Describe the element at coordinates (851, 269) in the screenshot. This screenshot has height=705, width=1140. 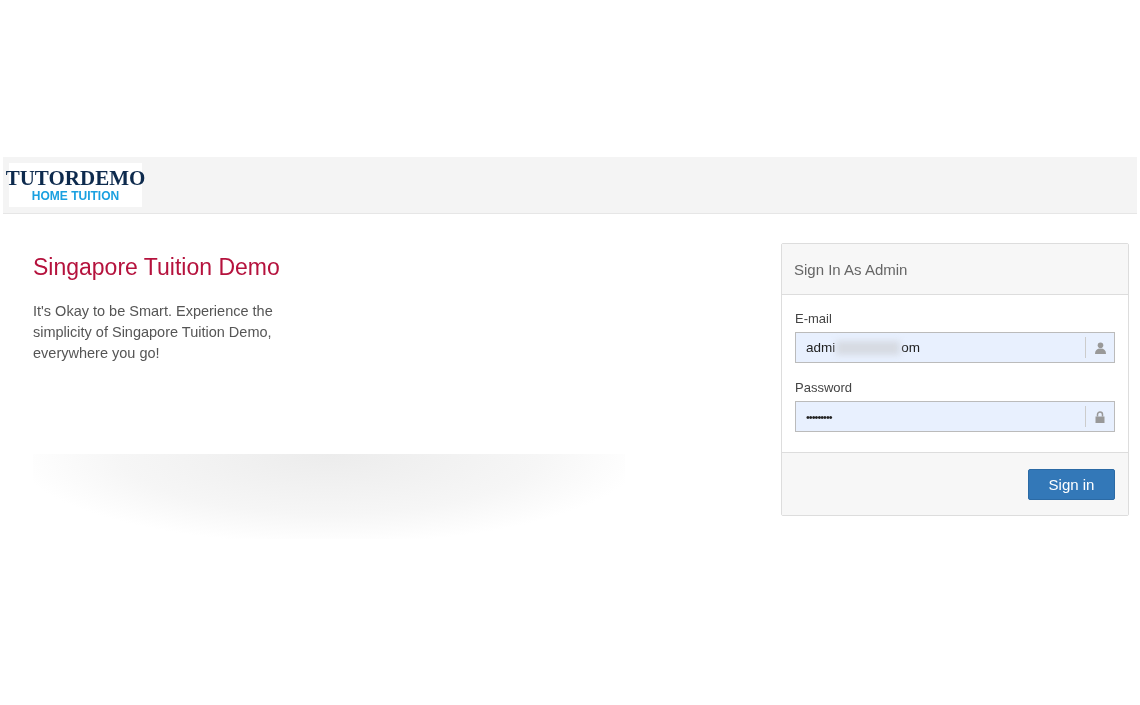
I see `panel-title: Sign In As Admin` at that location.